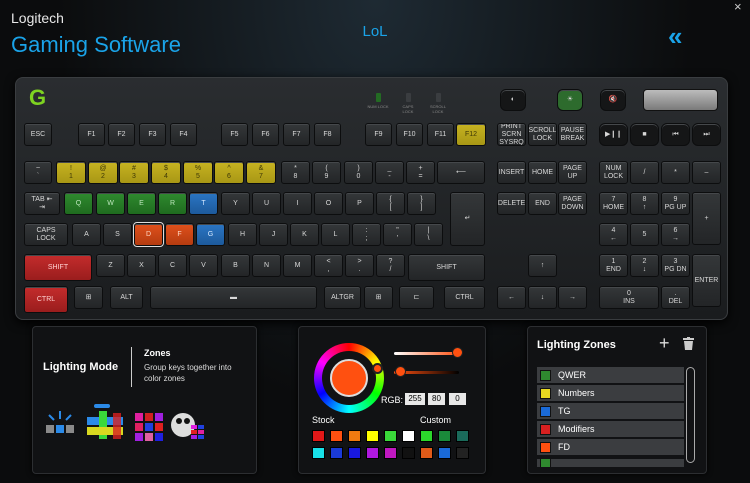 This screenshot has height=483, width=750. I want to click on key-period: > ., so click(359, 265).